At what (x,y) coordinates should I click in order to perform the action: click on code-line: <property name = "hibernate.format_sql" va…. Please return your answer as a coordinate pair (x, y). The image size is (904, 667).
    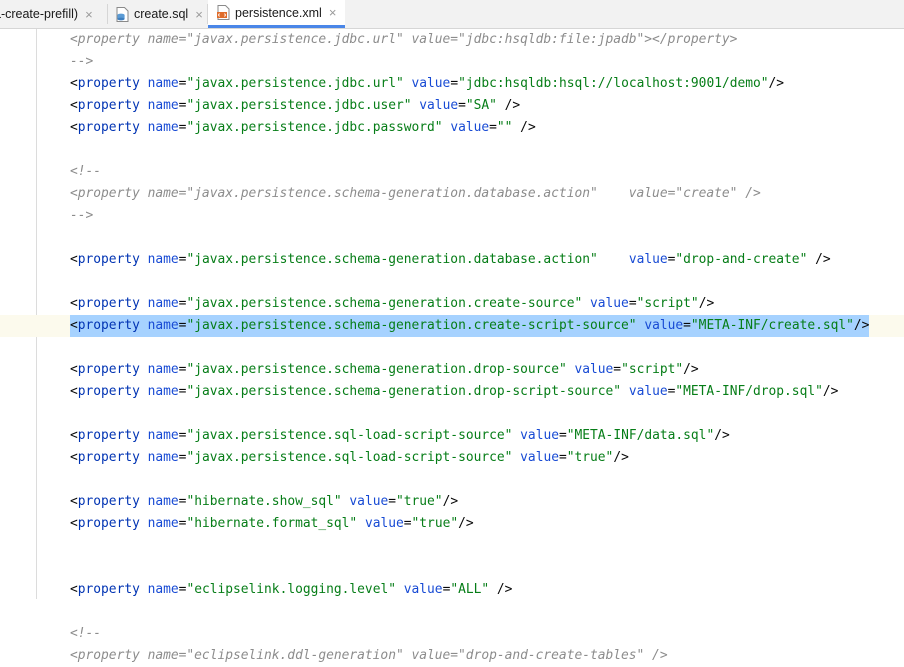
    Looking at the image, I should click on (452, 524).